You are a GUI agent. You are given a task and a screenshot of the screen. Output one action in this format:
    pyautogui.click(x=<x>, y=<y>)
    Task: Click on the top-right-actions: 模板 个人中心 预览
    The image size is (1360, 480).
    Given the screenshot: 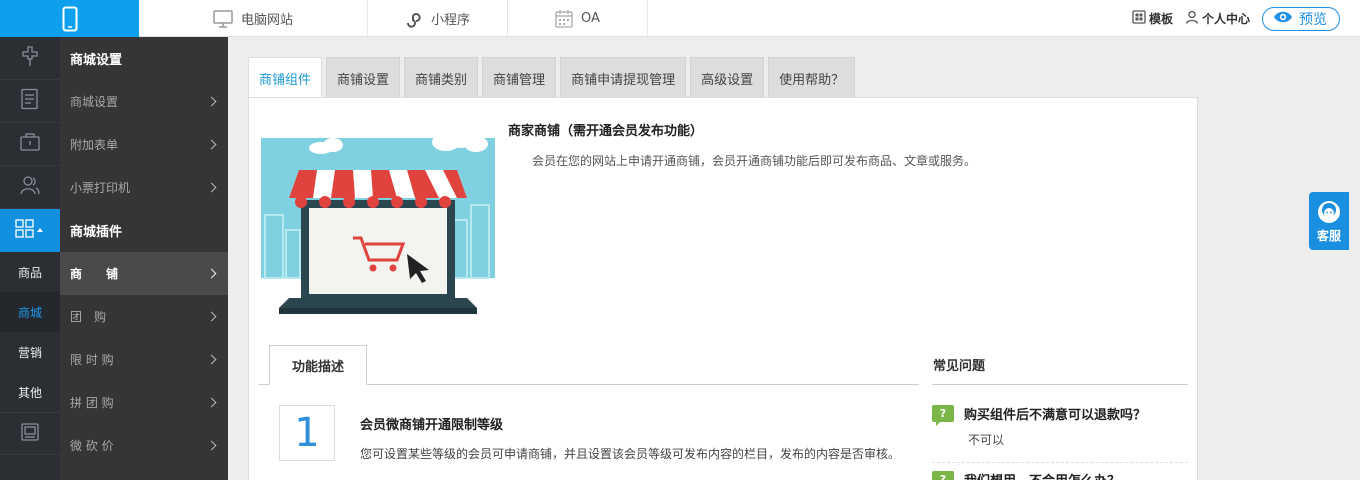 What is the action you would take?
    pyautogui.click(x=1236, y=18)
    